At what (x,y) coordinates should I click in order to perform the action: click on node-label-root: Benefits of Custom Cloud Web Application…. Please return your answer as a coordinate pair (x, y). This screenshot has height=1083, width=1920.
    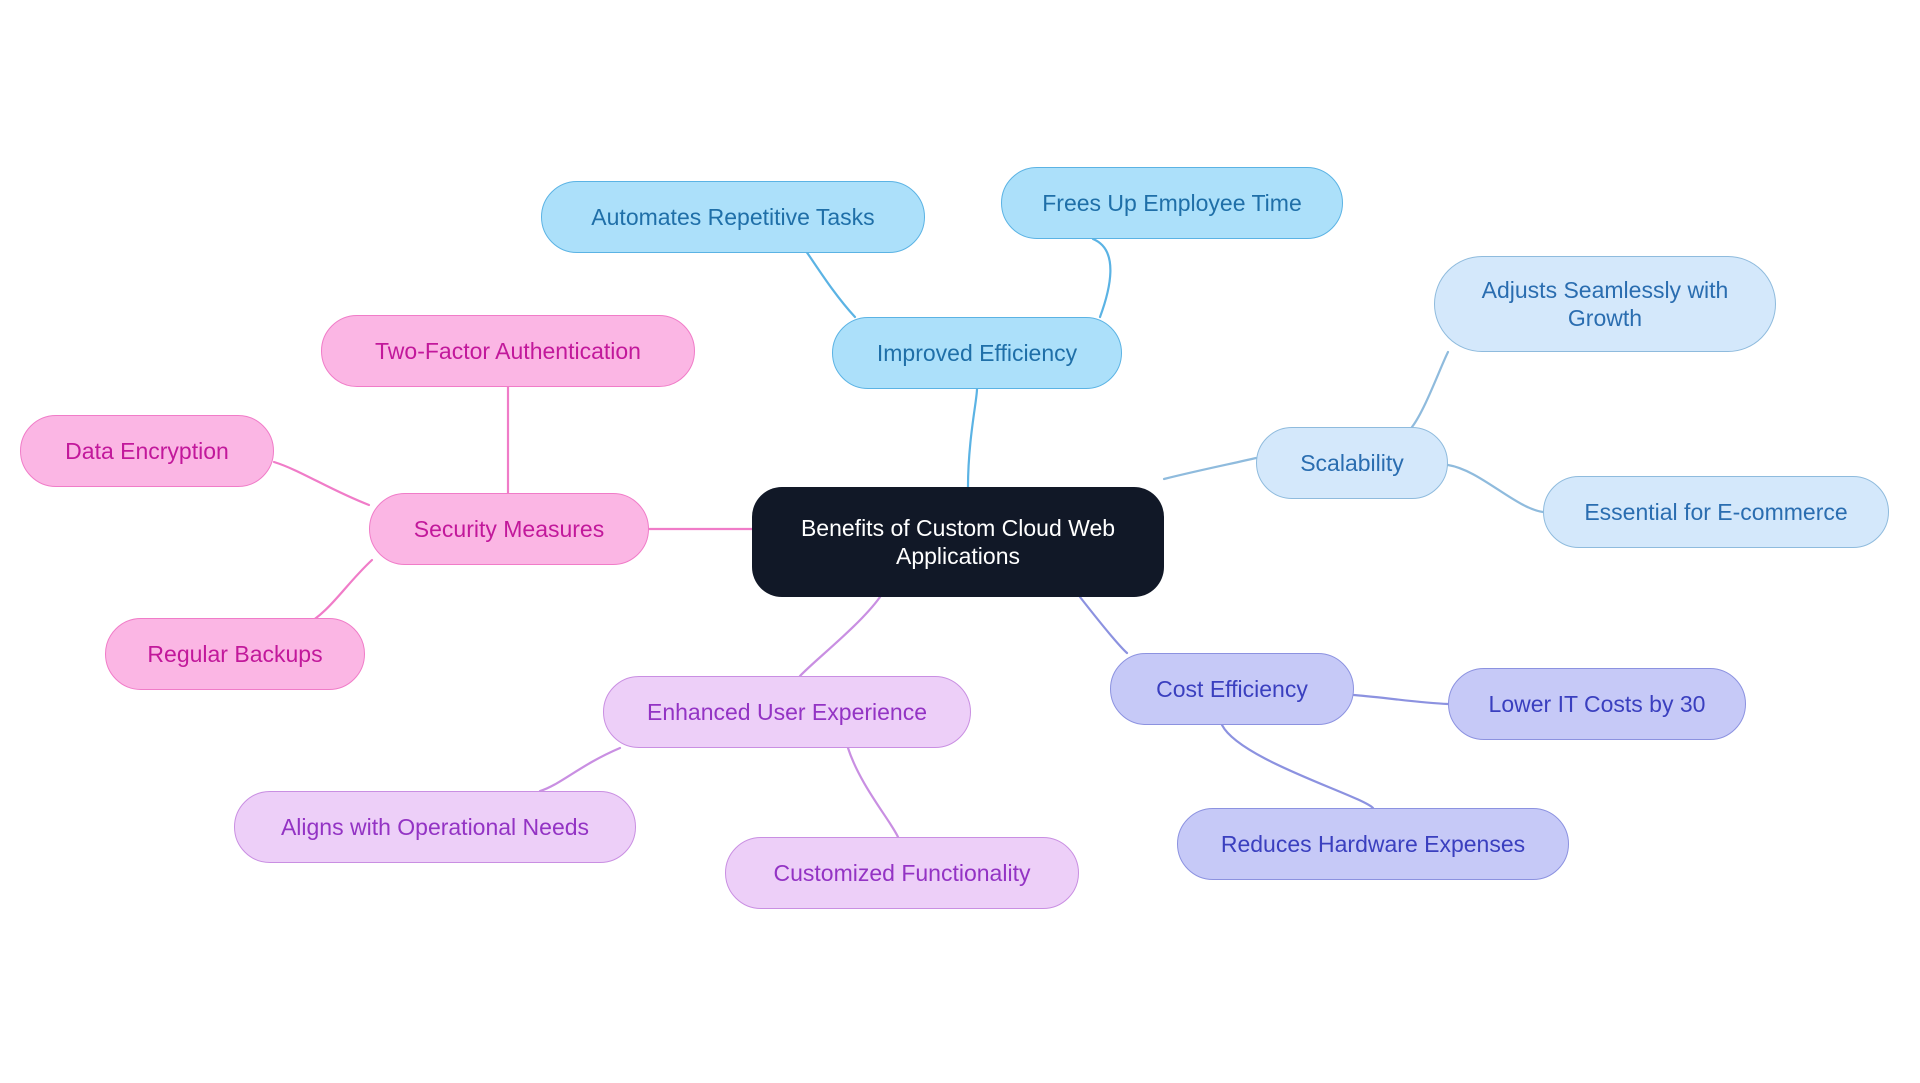
    Looking at the image, I should click on (958, 541).